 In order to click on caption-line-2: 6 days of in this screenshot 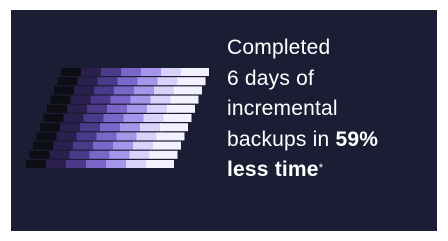, I will do `click(271, 78)`.